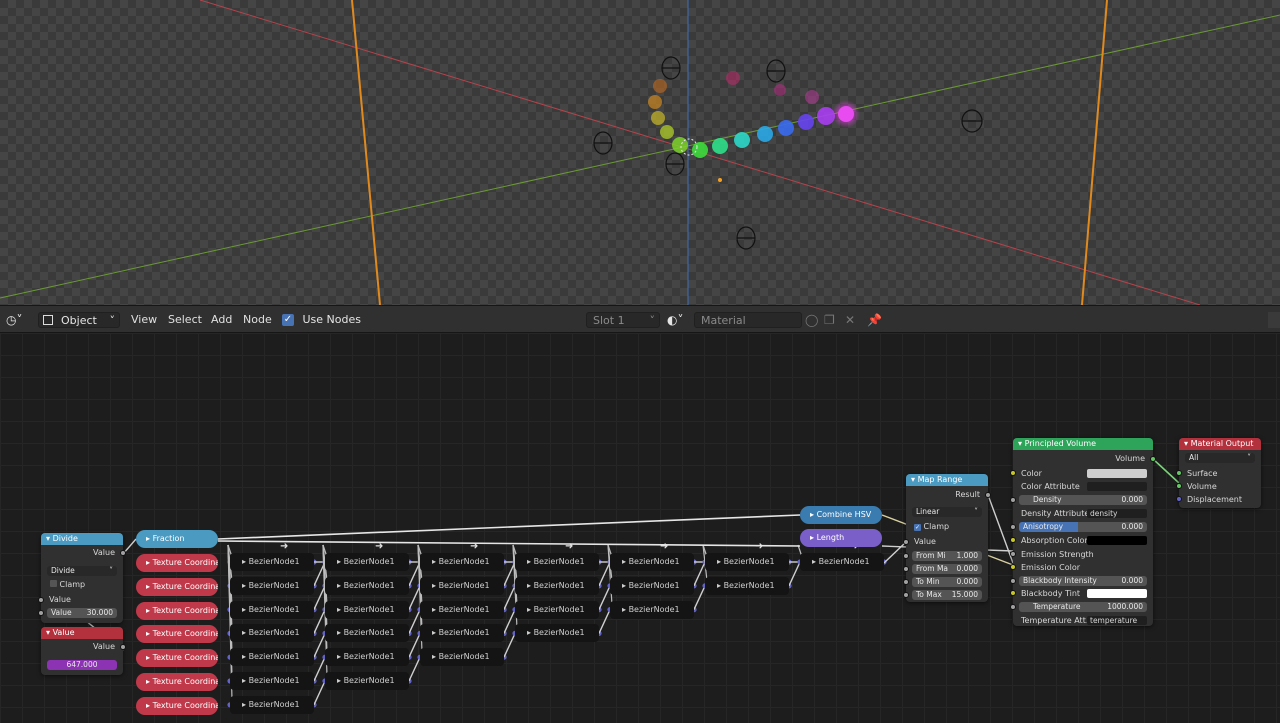 Image resolution: width=1280 pixels, height=723 pixels. I want to click on temperature-attribute-field: temperature, so click(1117, 620).